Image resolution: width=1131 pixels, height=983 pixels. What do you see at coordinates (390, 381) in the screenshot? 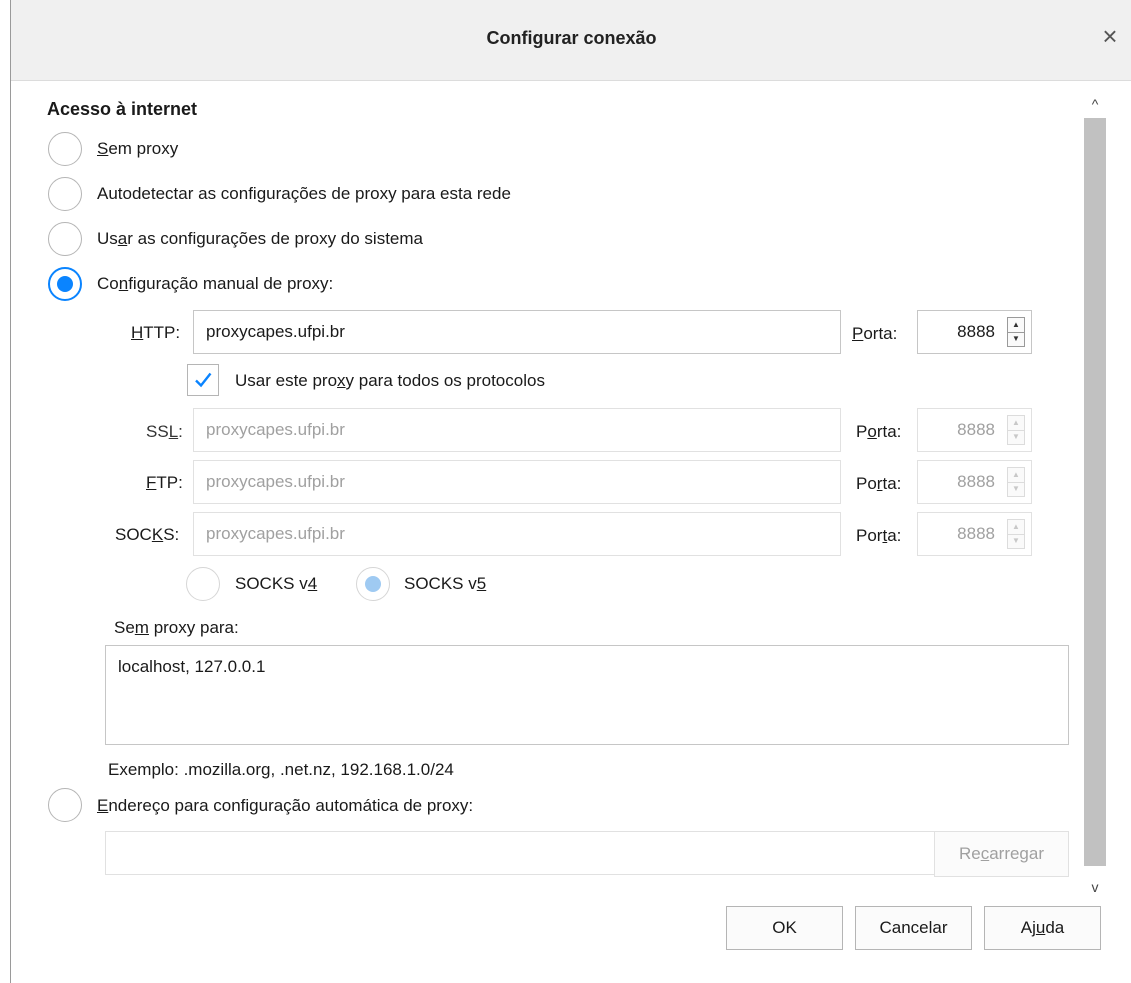
I see `use-for-all-label: Usar este proxy para todos os protocolos` at bounding box center [390, 381].